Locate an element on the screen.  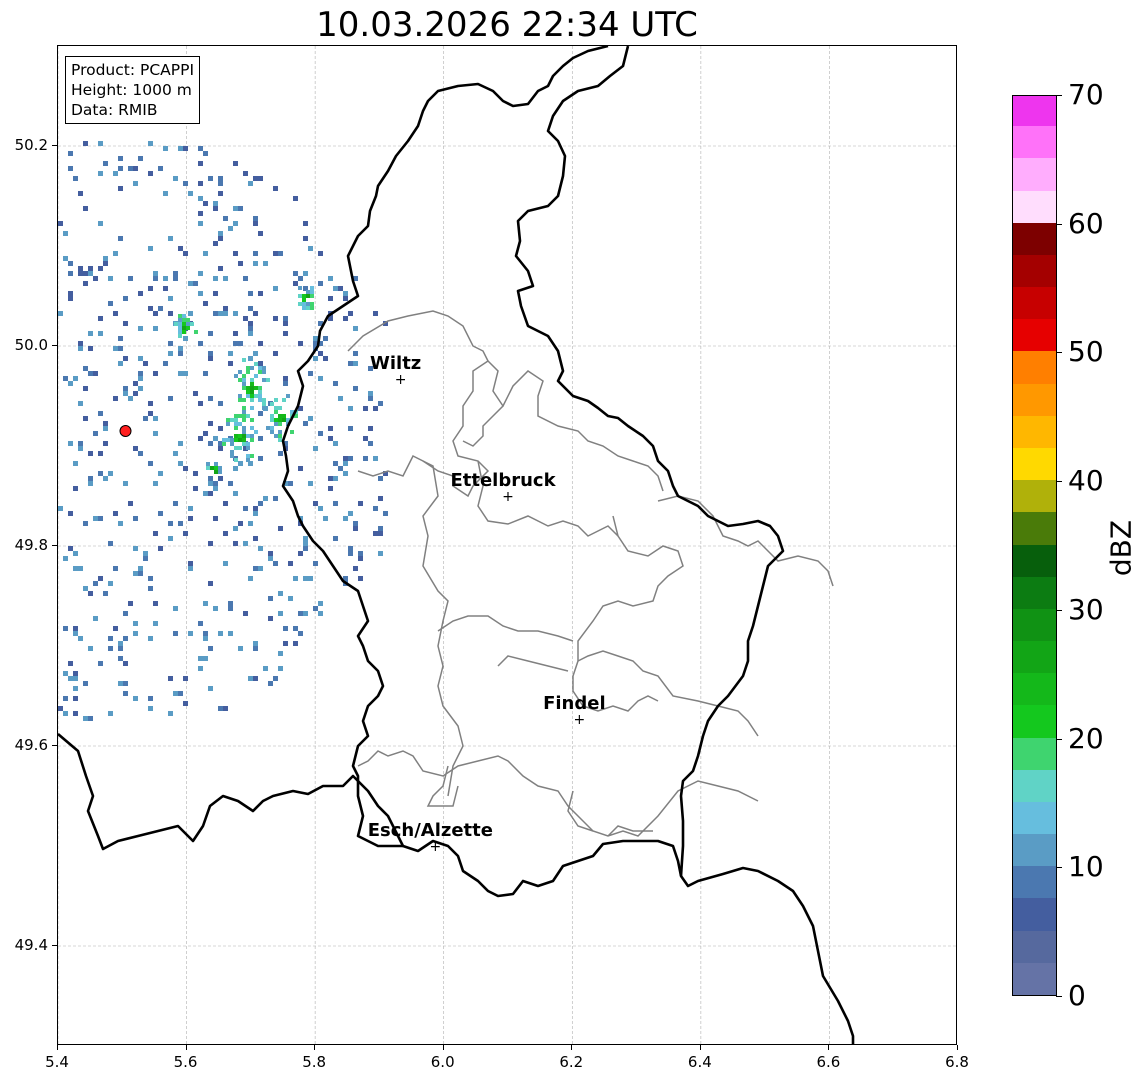
colorbar-tick-label: 70 is located at coordinates (1086, 94).